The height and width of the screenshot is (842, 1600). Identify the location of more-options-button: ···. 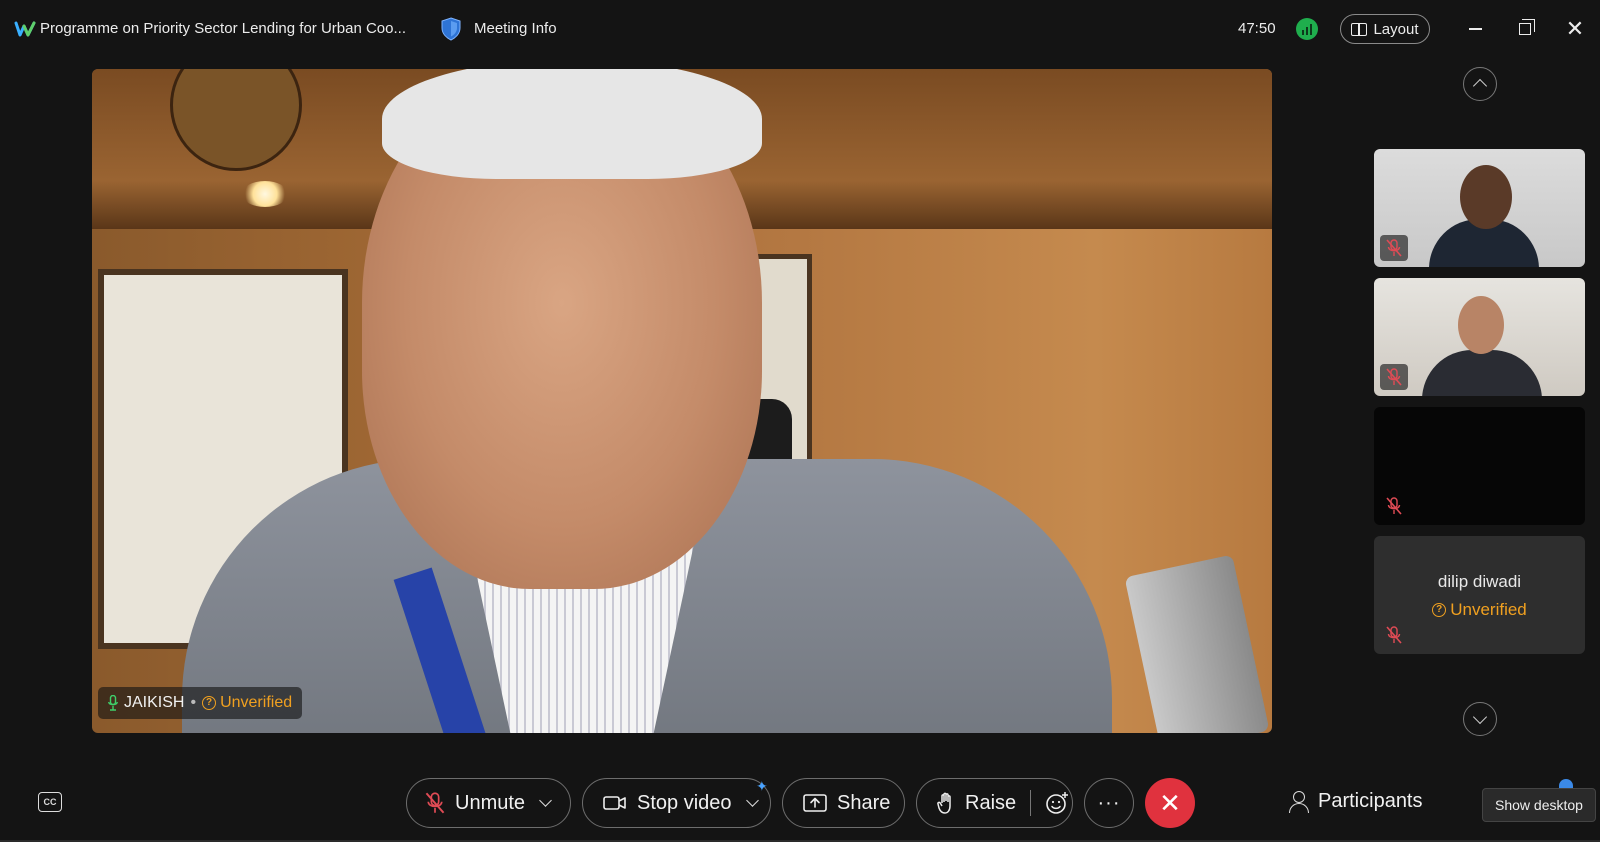
(1109, 803).